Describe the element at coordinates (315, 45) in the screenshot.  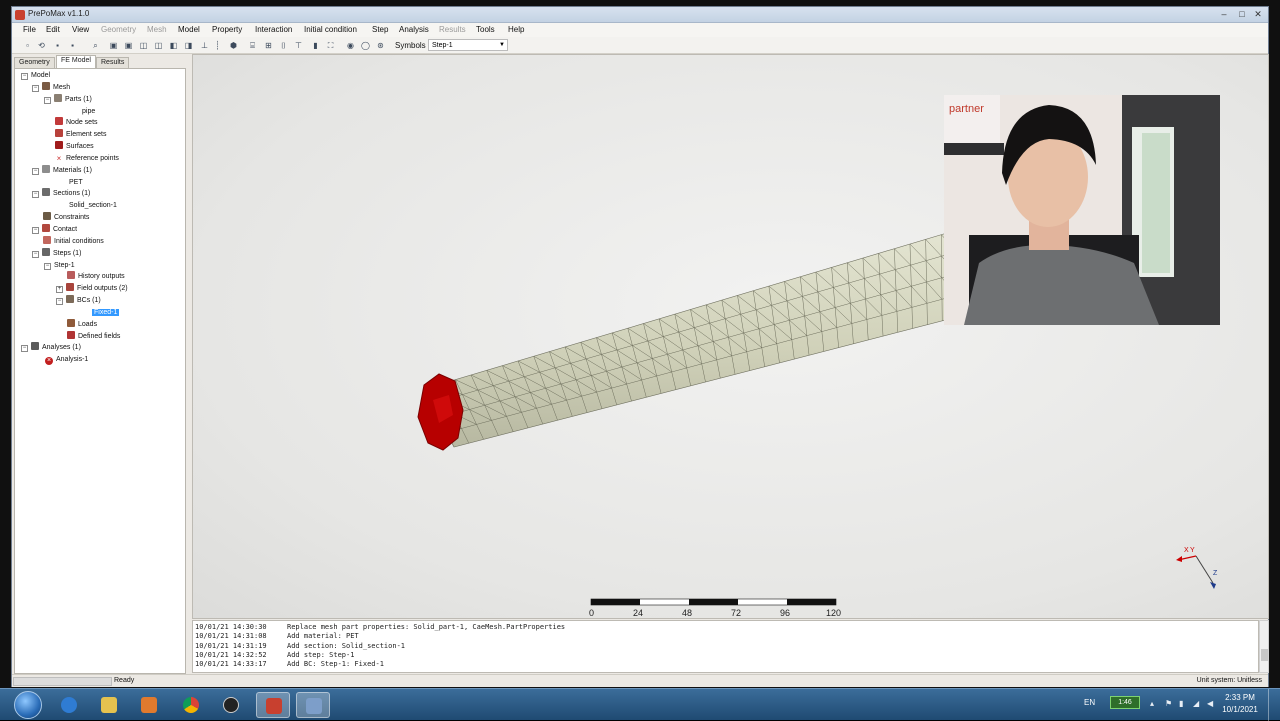
I see `explode-icon: ▮` at that location.